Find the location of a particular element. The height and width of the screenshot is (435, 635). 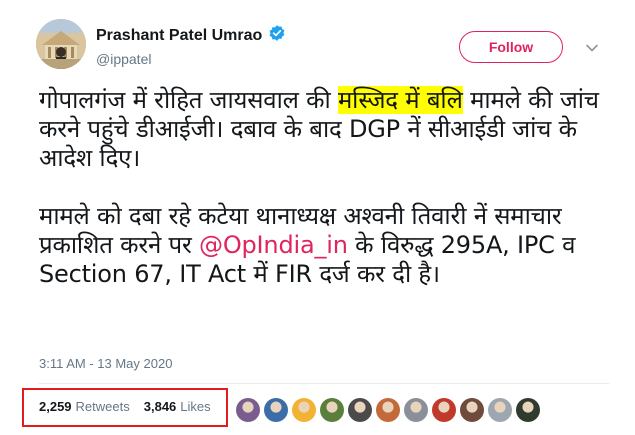

chevron-down-icon is located at coordinates (592, 48).